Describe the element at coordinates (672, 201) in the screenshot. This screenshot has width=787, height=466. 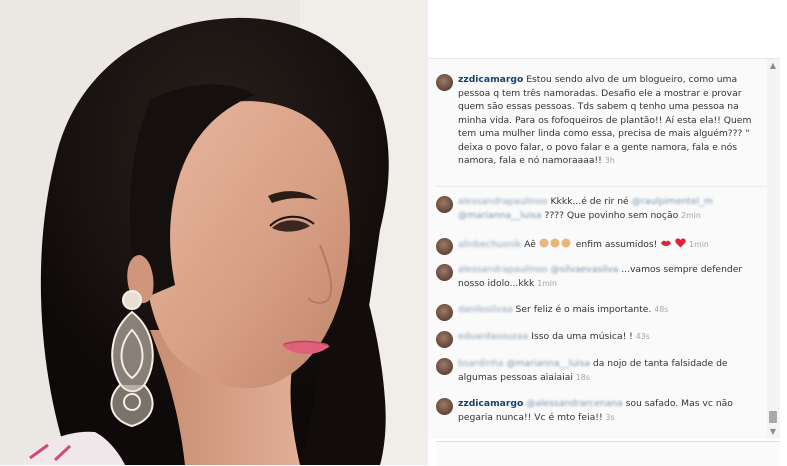
I see `comment-mention: @raulpimentel_m` at that location.